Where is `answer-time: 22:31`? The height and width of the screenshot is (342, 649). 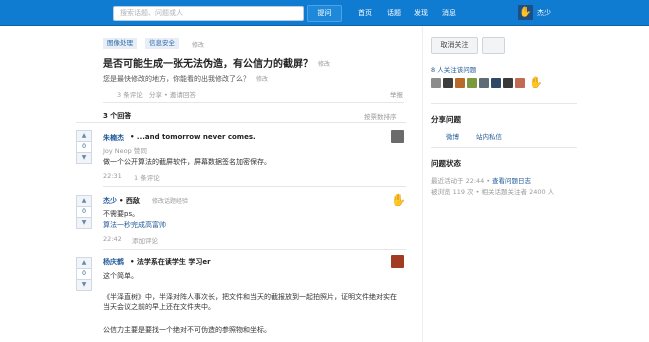 answer-time: 22:31 is located at coordinates (112, 176).